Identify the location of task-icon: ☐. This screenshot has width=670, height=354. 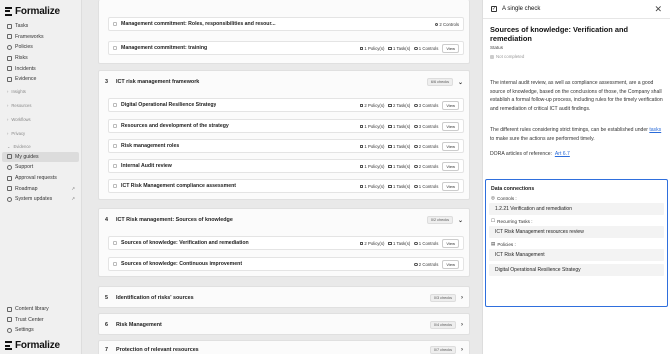
(493, 220).